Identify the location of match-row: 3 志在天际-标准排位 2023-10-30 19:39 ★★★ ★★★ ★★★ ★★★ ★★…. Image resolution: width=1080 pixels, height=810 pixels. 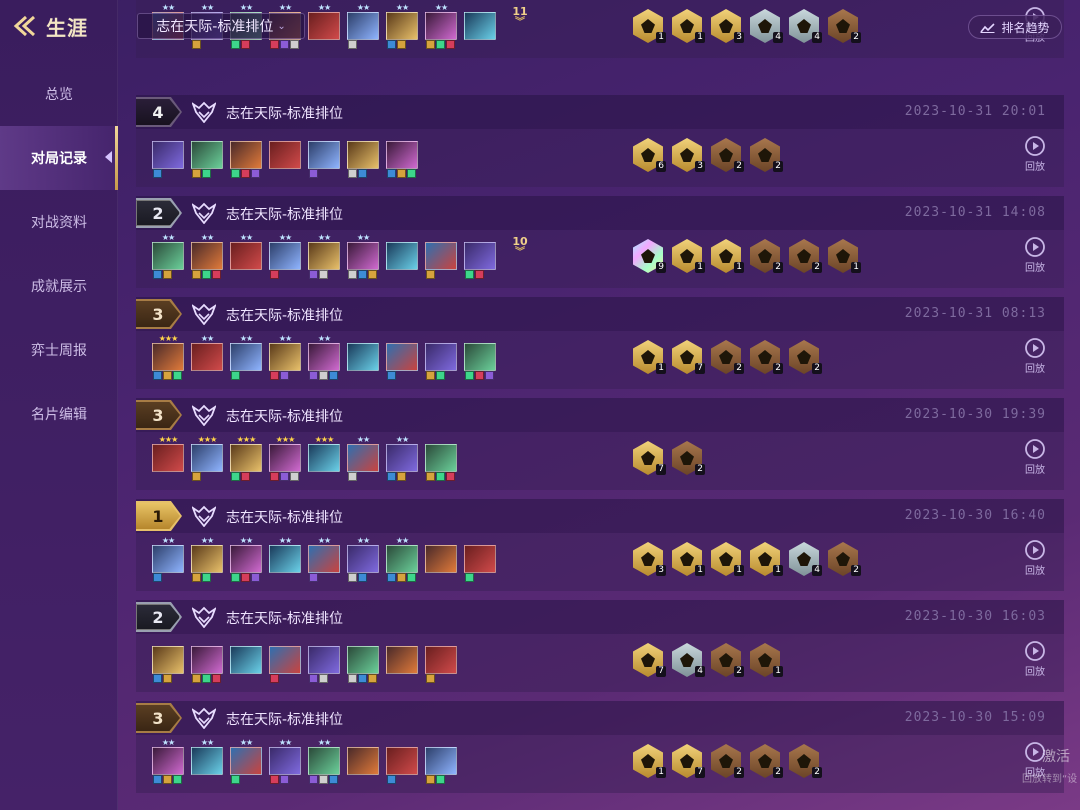
(600, 444).